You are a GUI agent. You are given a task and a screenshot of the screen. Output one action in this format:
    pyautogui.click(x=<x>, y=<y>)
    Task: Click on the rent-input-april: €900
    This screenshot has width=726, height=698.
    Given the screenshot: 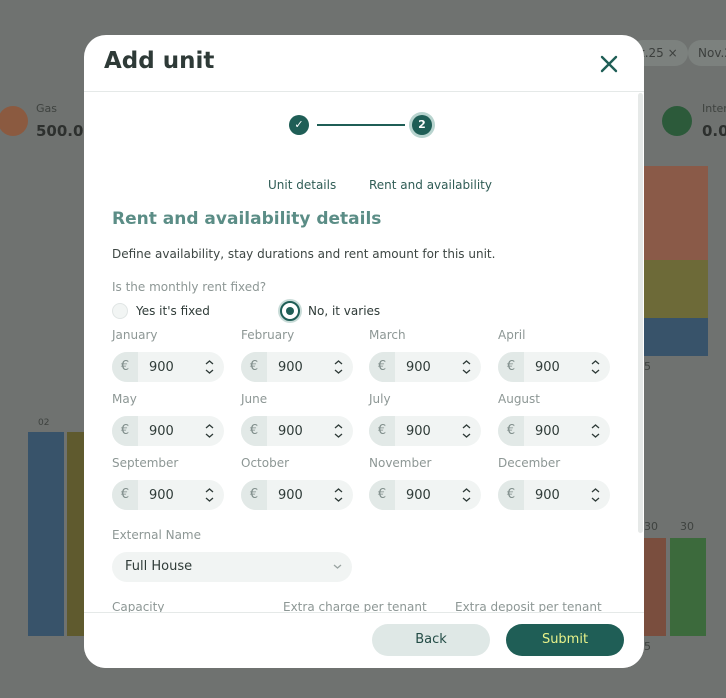 What is the action you would take?
    pyautogui.click(x=554, y=367)
    